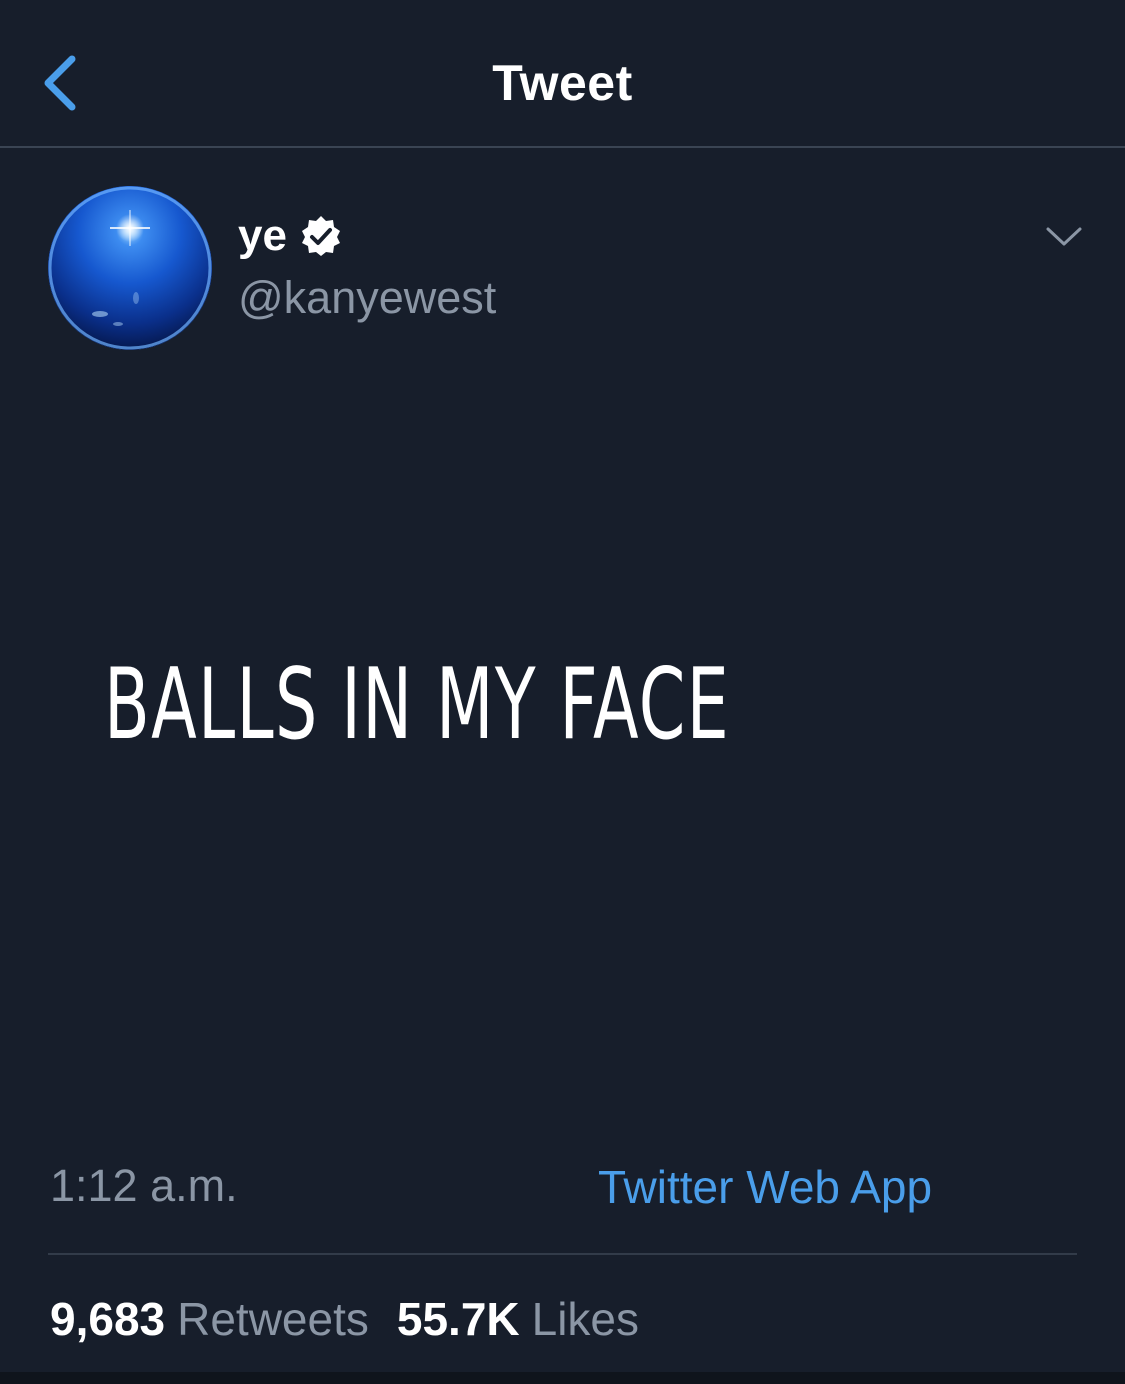 The image size is (1125, 1384). What do you see at coordinates (765, 1187) in the screenshot?
I see `tweet-source-link: Twitter Web App` at bounding box center [765, 1187].